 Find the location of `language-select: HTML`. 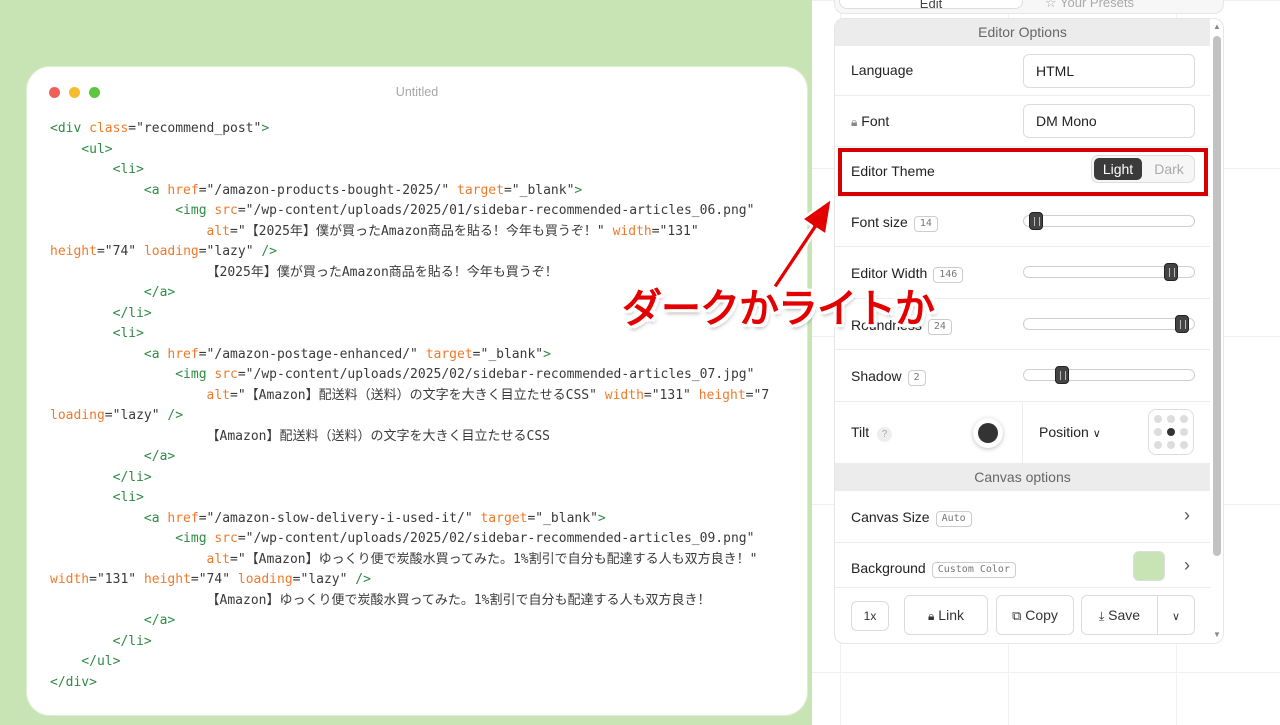

language-select: HTML is located at coordinates (1109, 71).